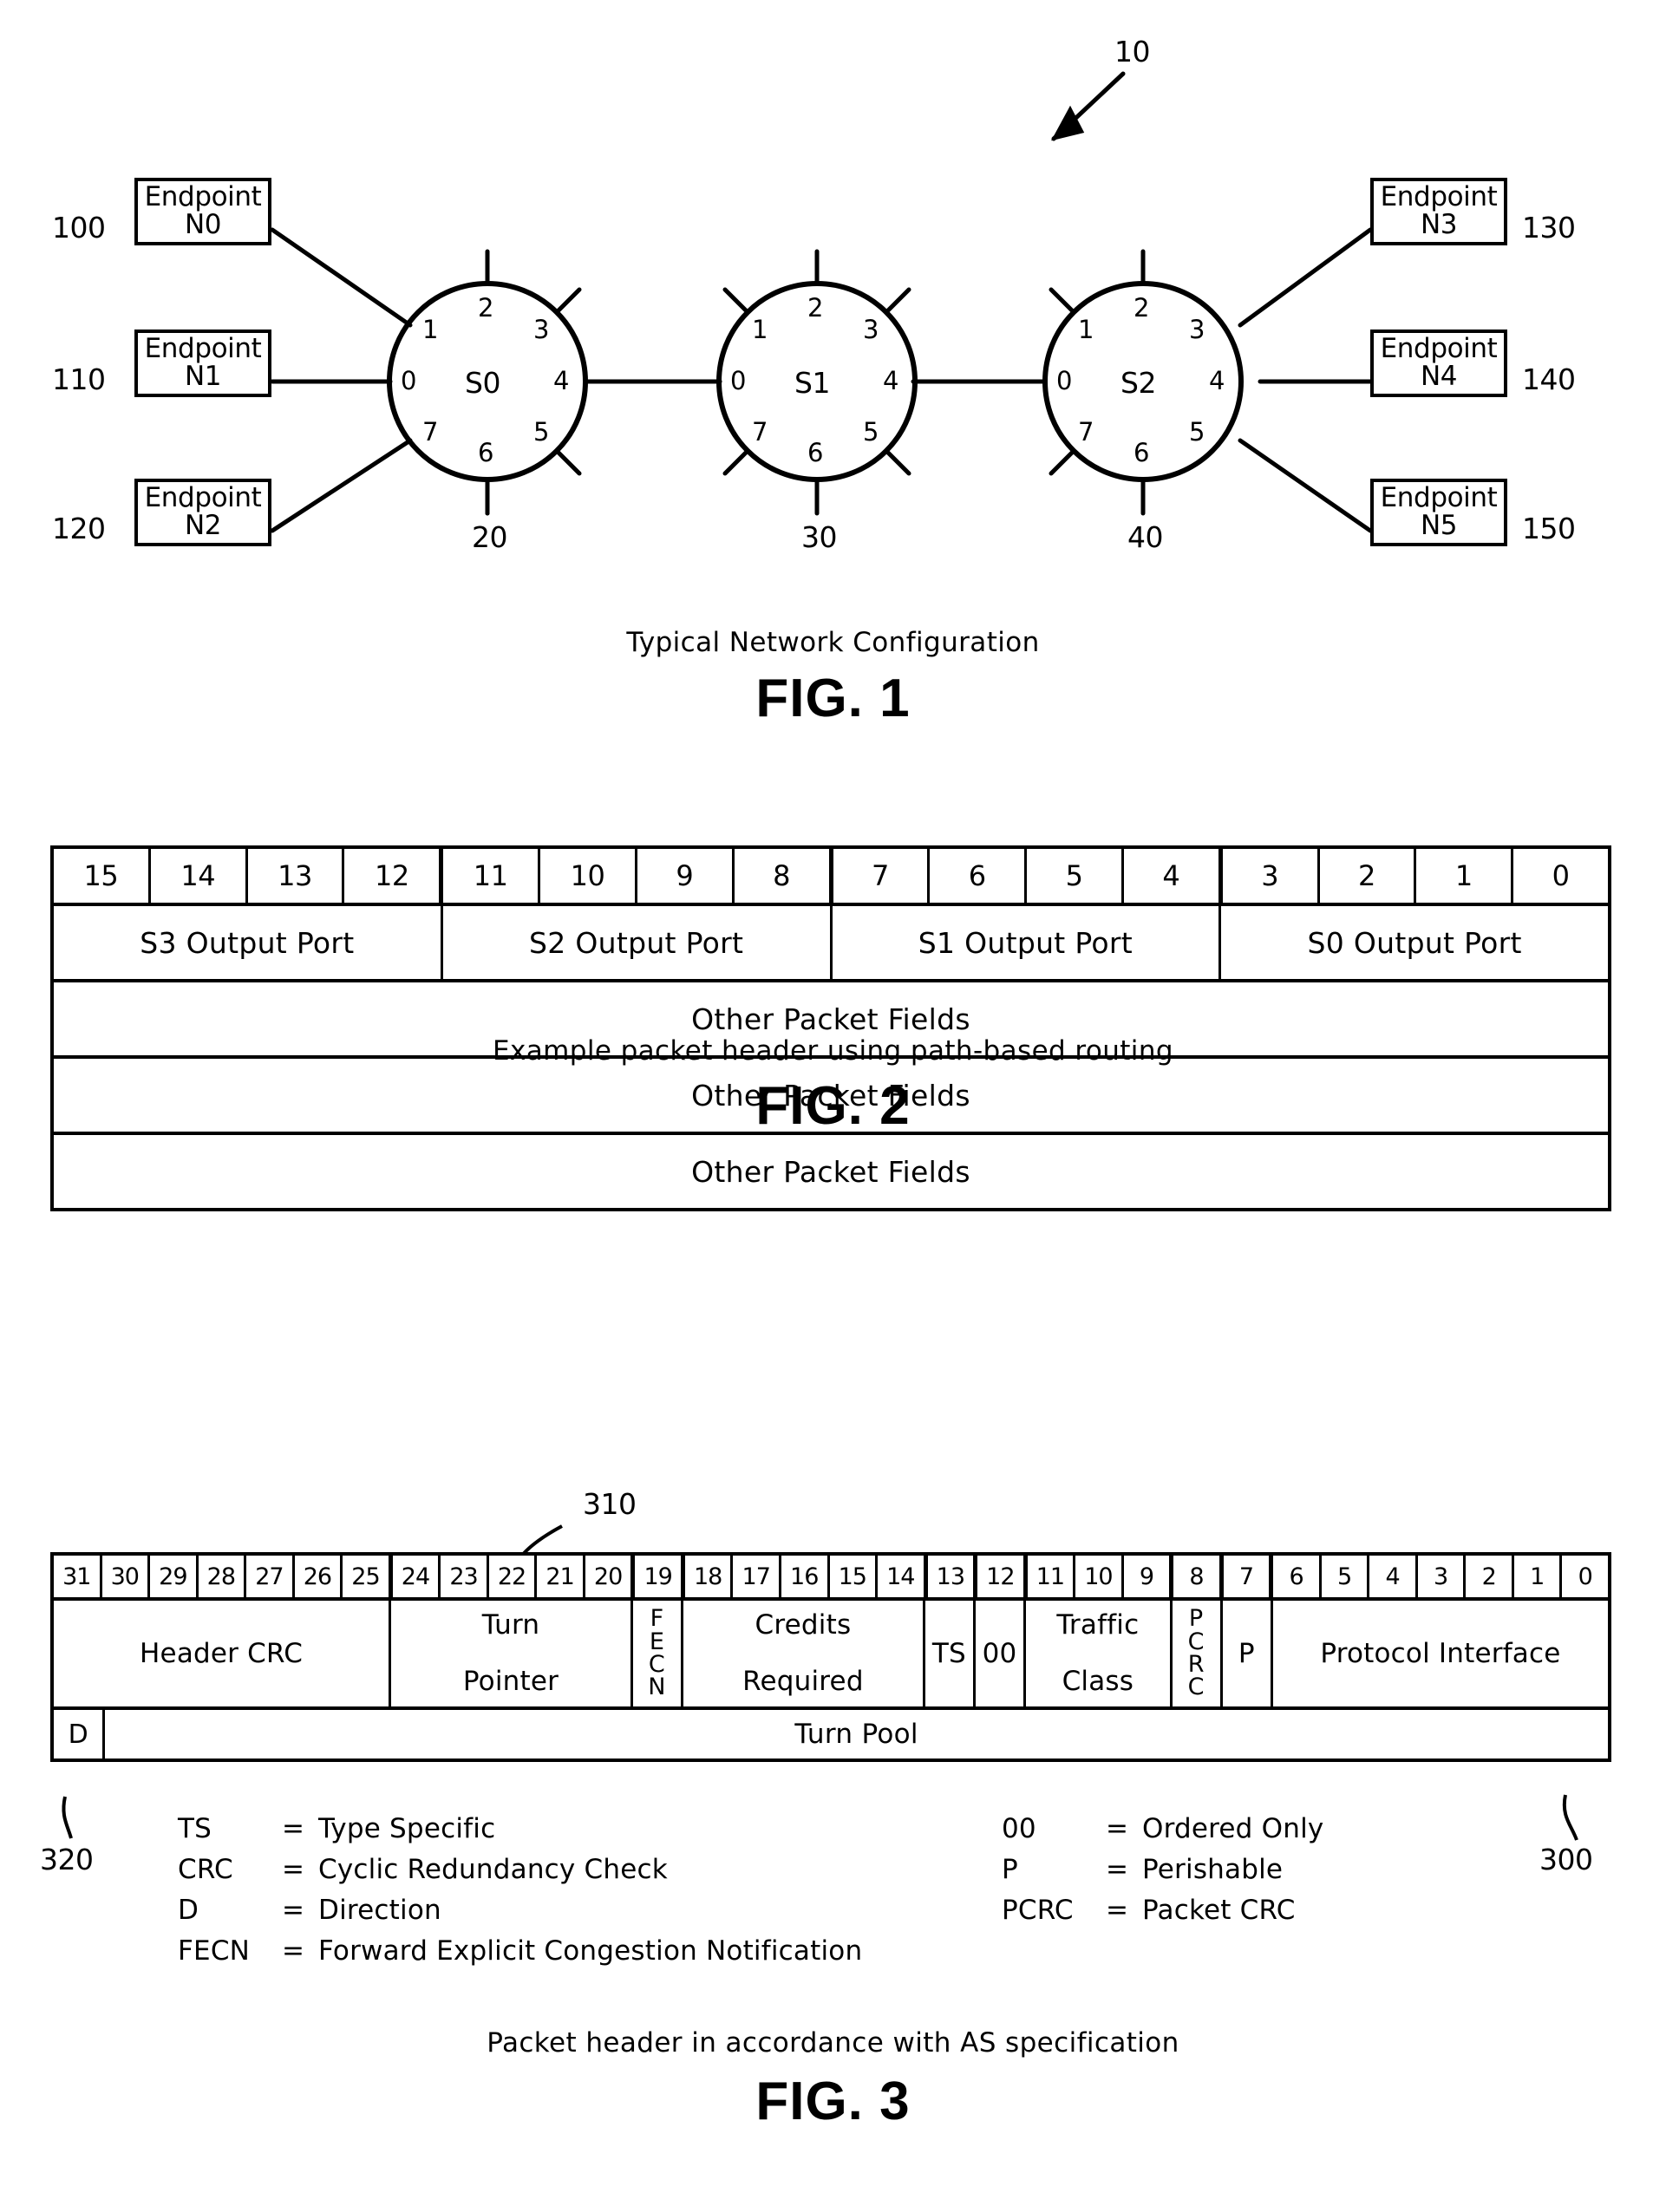 Image resolution: width=1666 pixels, height=2212 pixels. I want to click on legend-definition-crc: Cyclic Redundancy Check, so click(493, 1869).